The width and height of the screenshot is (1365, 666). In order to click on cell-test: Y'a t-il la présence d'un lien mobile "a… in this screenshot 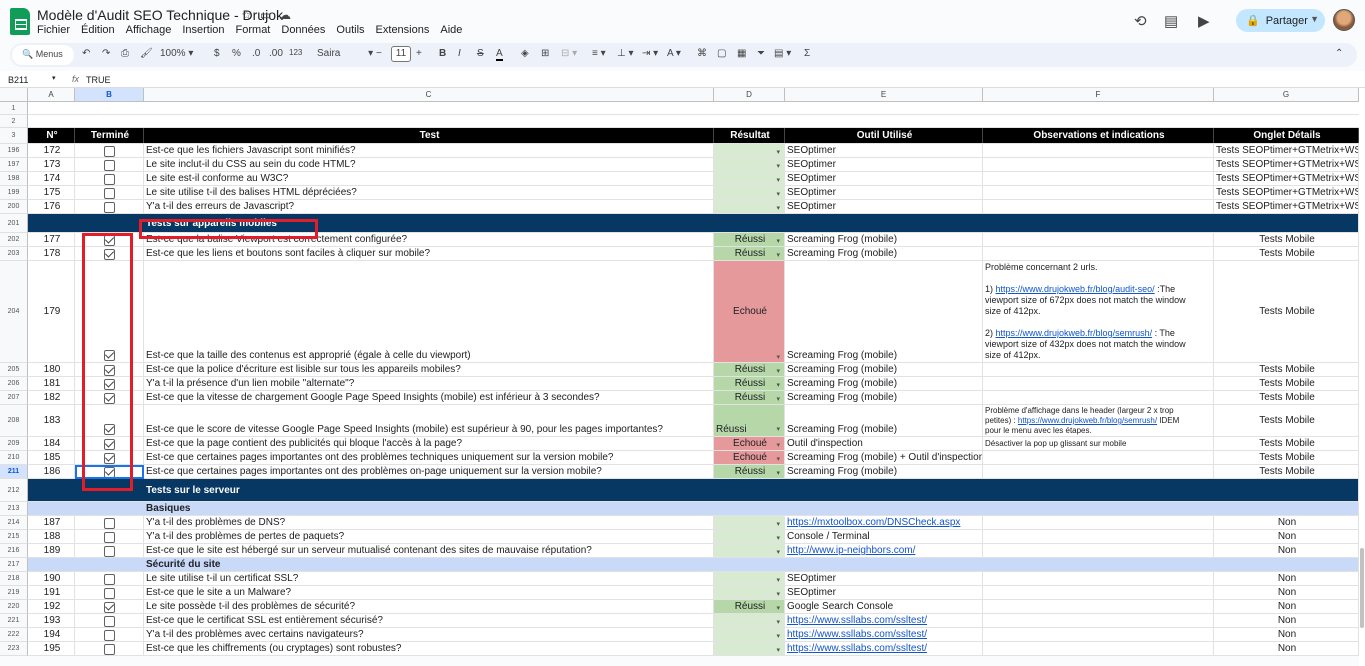, I will do `click(429, 383)`.